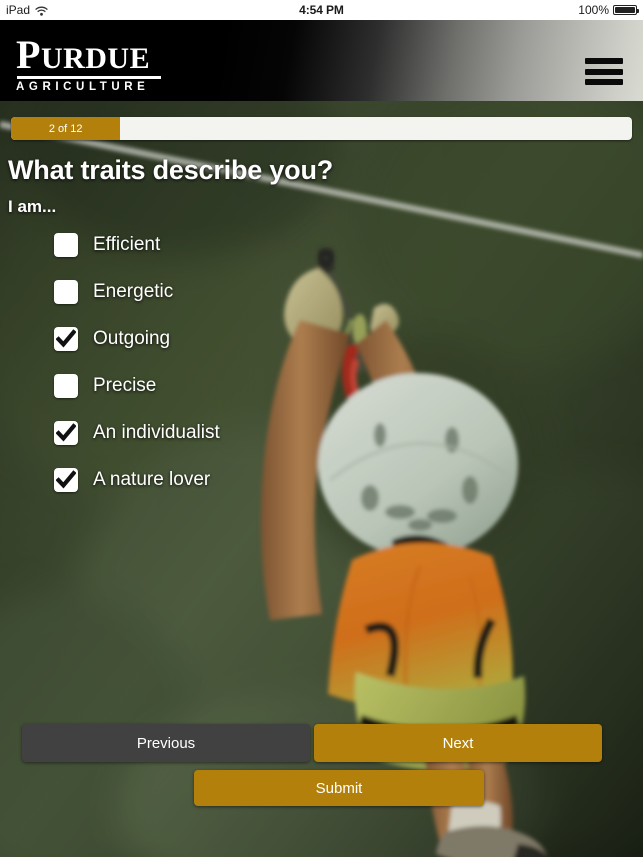  I want to click on submit-button: Submit, so click(339, 788).